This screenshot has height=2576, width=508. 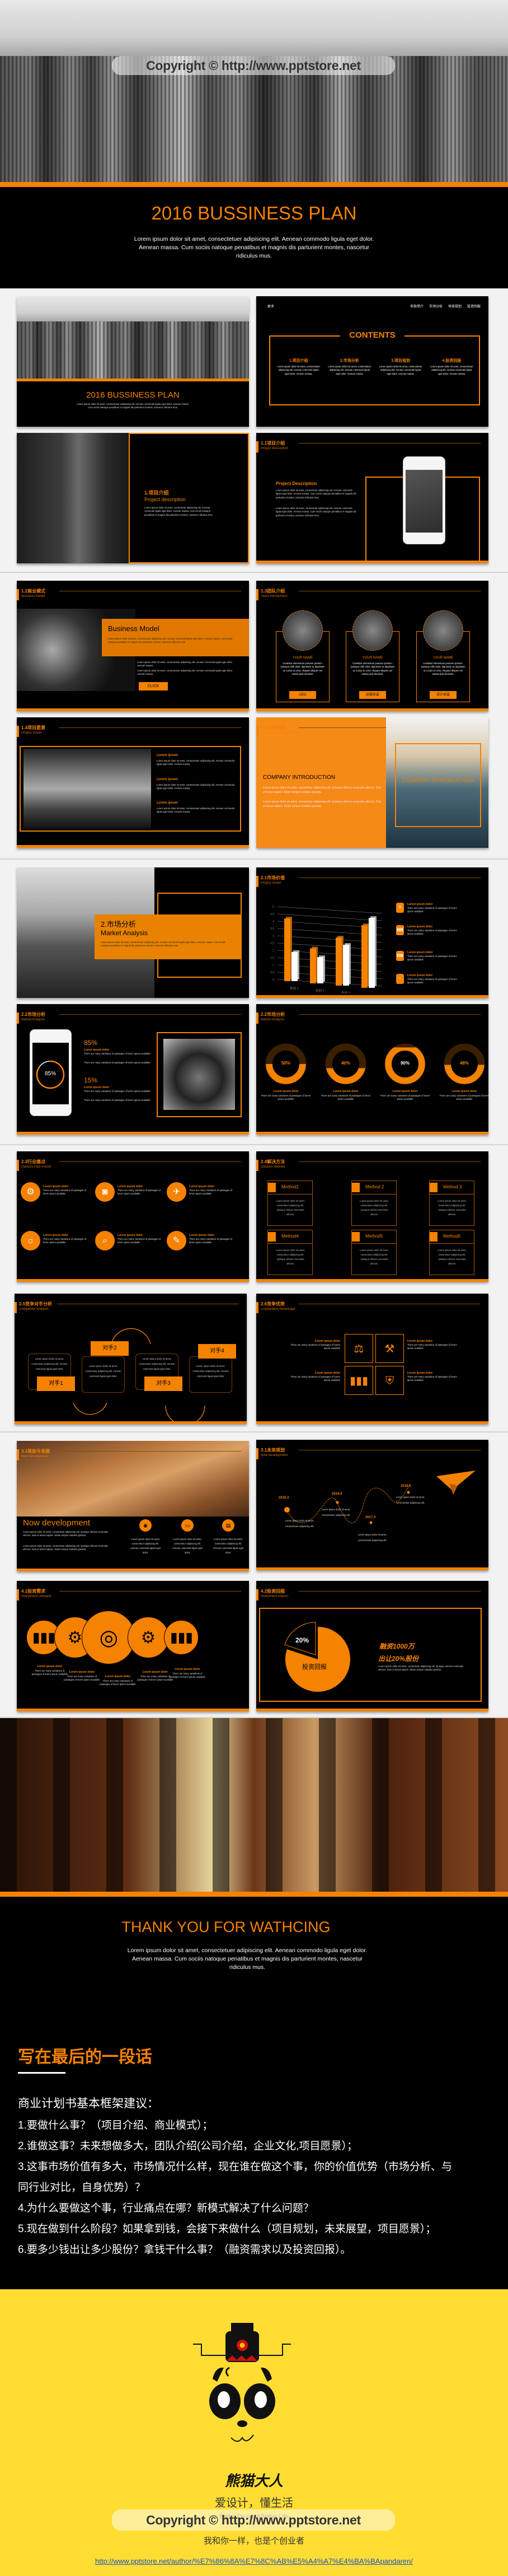 I want to click on member-role-button: 设计总监, so click(x=443, y=695).